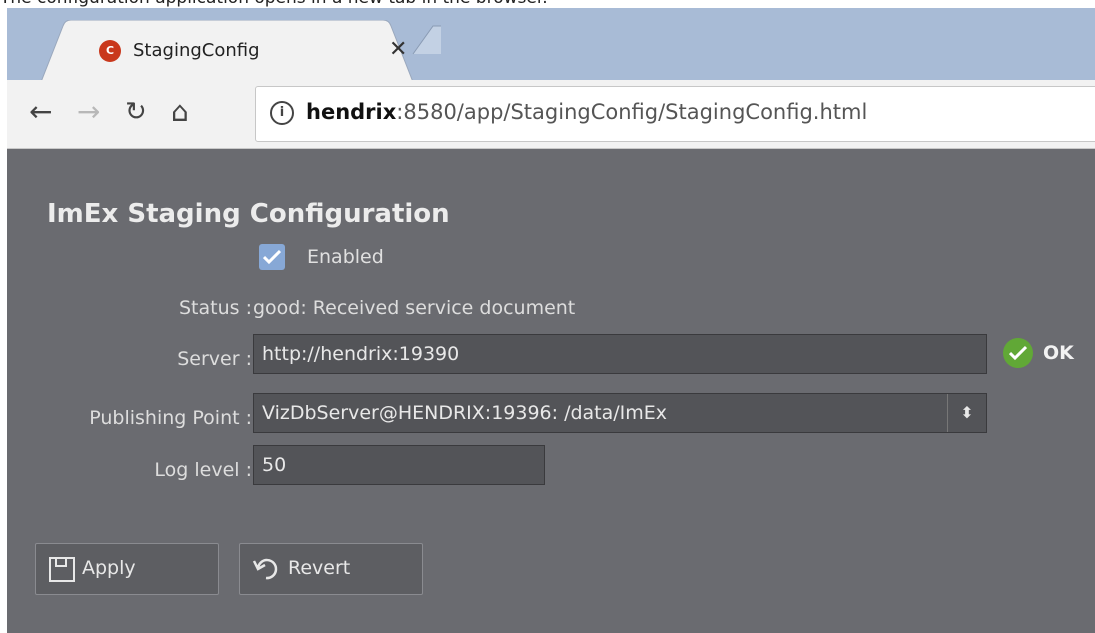 The width and height of the screenshot is (1095, 633). What do you see at coordinates (319, 568) in the screenshot?
I see `revert-label: Revert` at bounding box center [319, 568].